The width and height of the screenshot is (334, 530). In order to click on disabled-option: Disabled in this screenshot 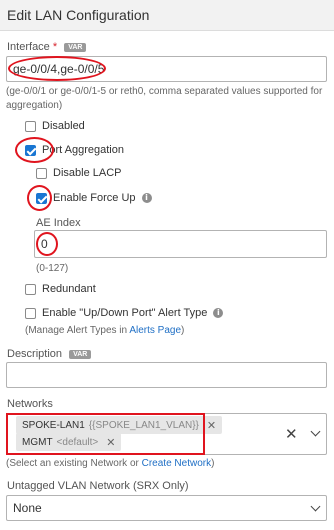, I will do `click(55, 126)`.